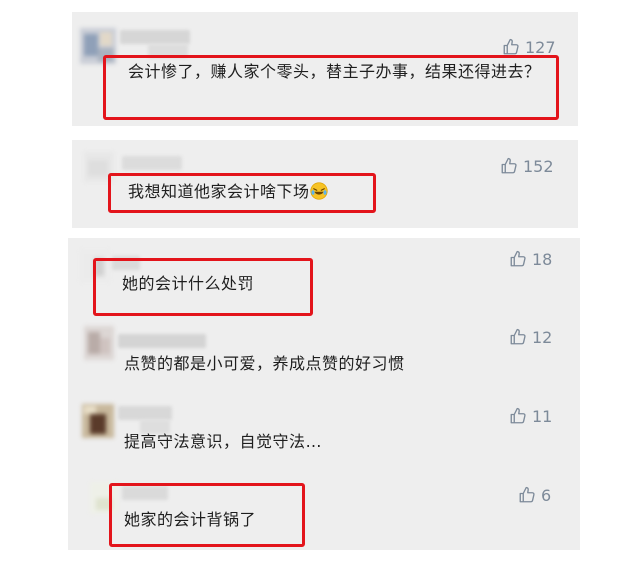 The image size is (621, 564). Describe the element at coordinates (318, 191) in the screenshot. I see `laughing-crying-emoji-icon` at that location.